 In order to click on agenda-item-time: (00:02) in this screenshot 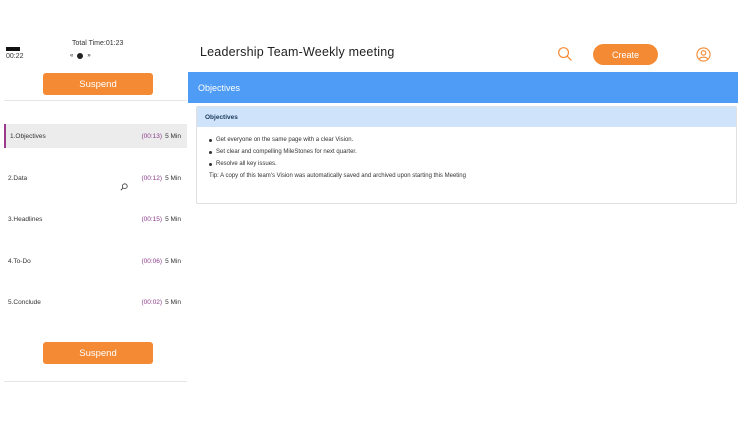, I will do `click(152, 302)`.